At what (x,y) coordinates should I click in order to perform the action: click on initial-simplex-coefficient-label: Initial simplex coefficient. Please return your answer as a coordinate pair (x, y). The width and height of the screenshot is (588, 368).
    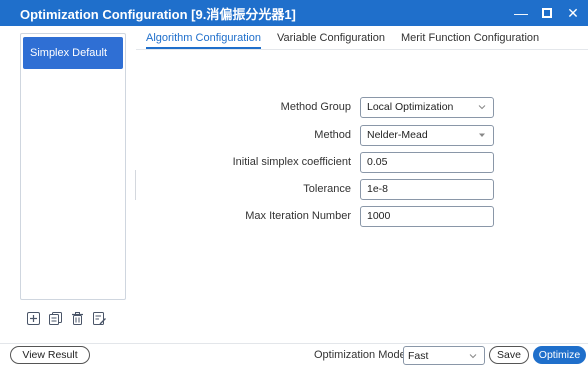
    Looking at the image, I should click on (291, 162).